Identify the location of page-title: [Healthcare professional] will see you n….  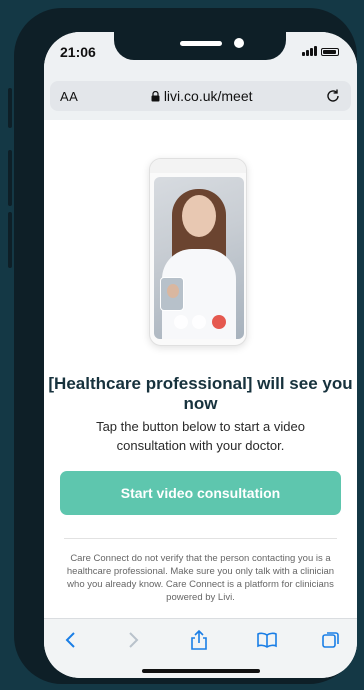
(200, 393).